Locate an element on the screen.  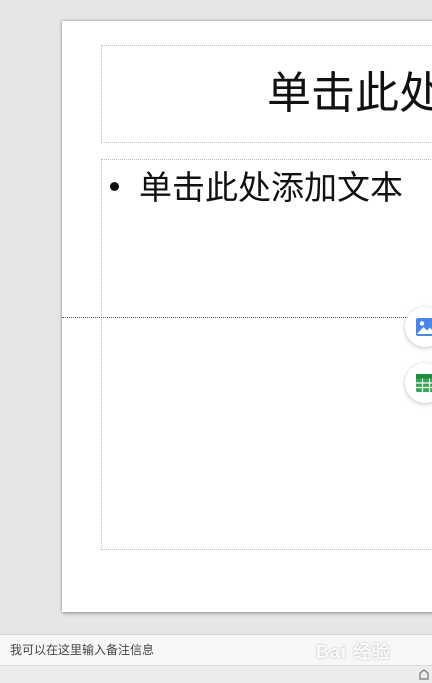
content-placeholder-text: 单击此处添加文本 is located at coordinates (271, 187).